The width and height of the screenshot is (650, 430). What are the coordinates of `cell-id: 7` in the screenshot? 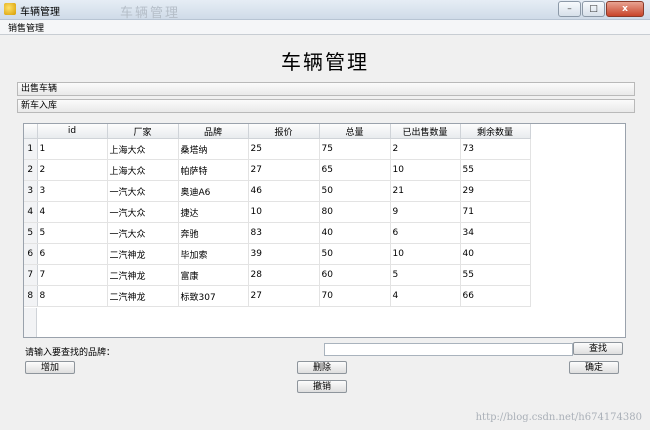 It's located at (72, 275).